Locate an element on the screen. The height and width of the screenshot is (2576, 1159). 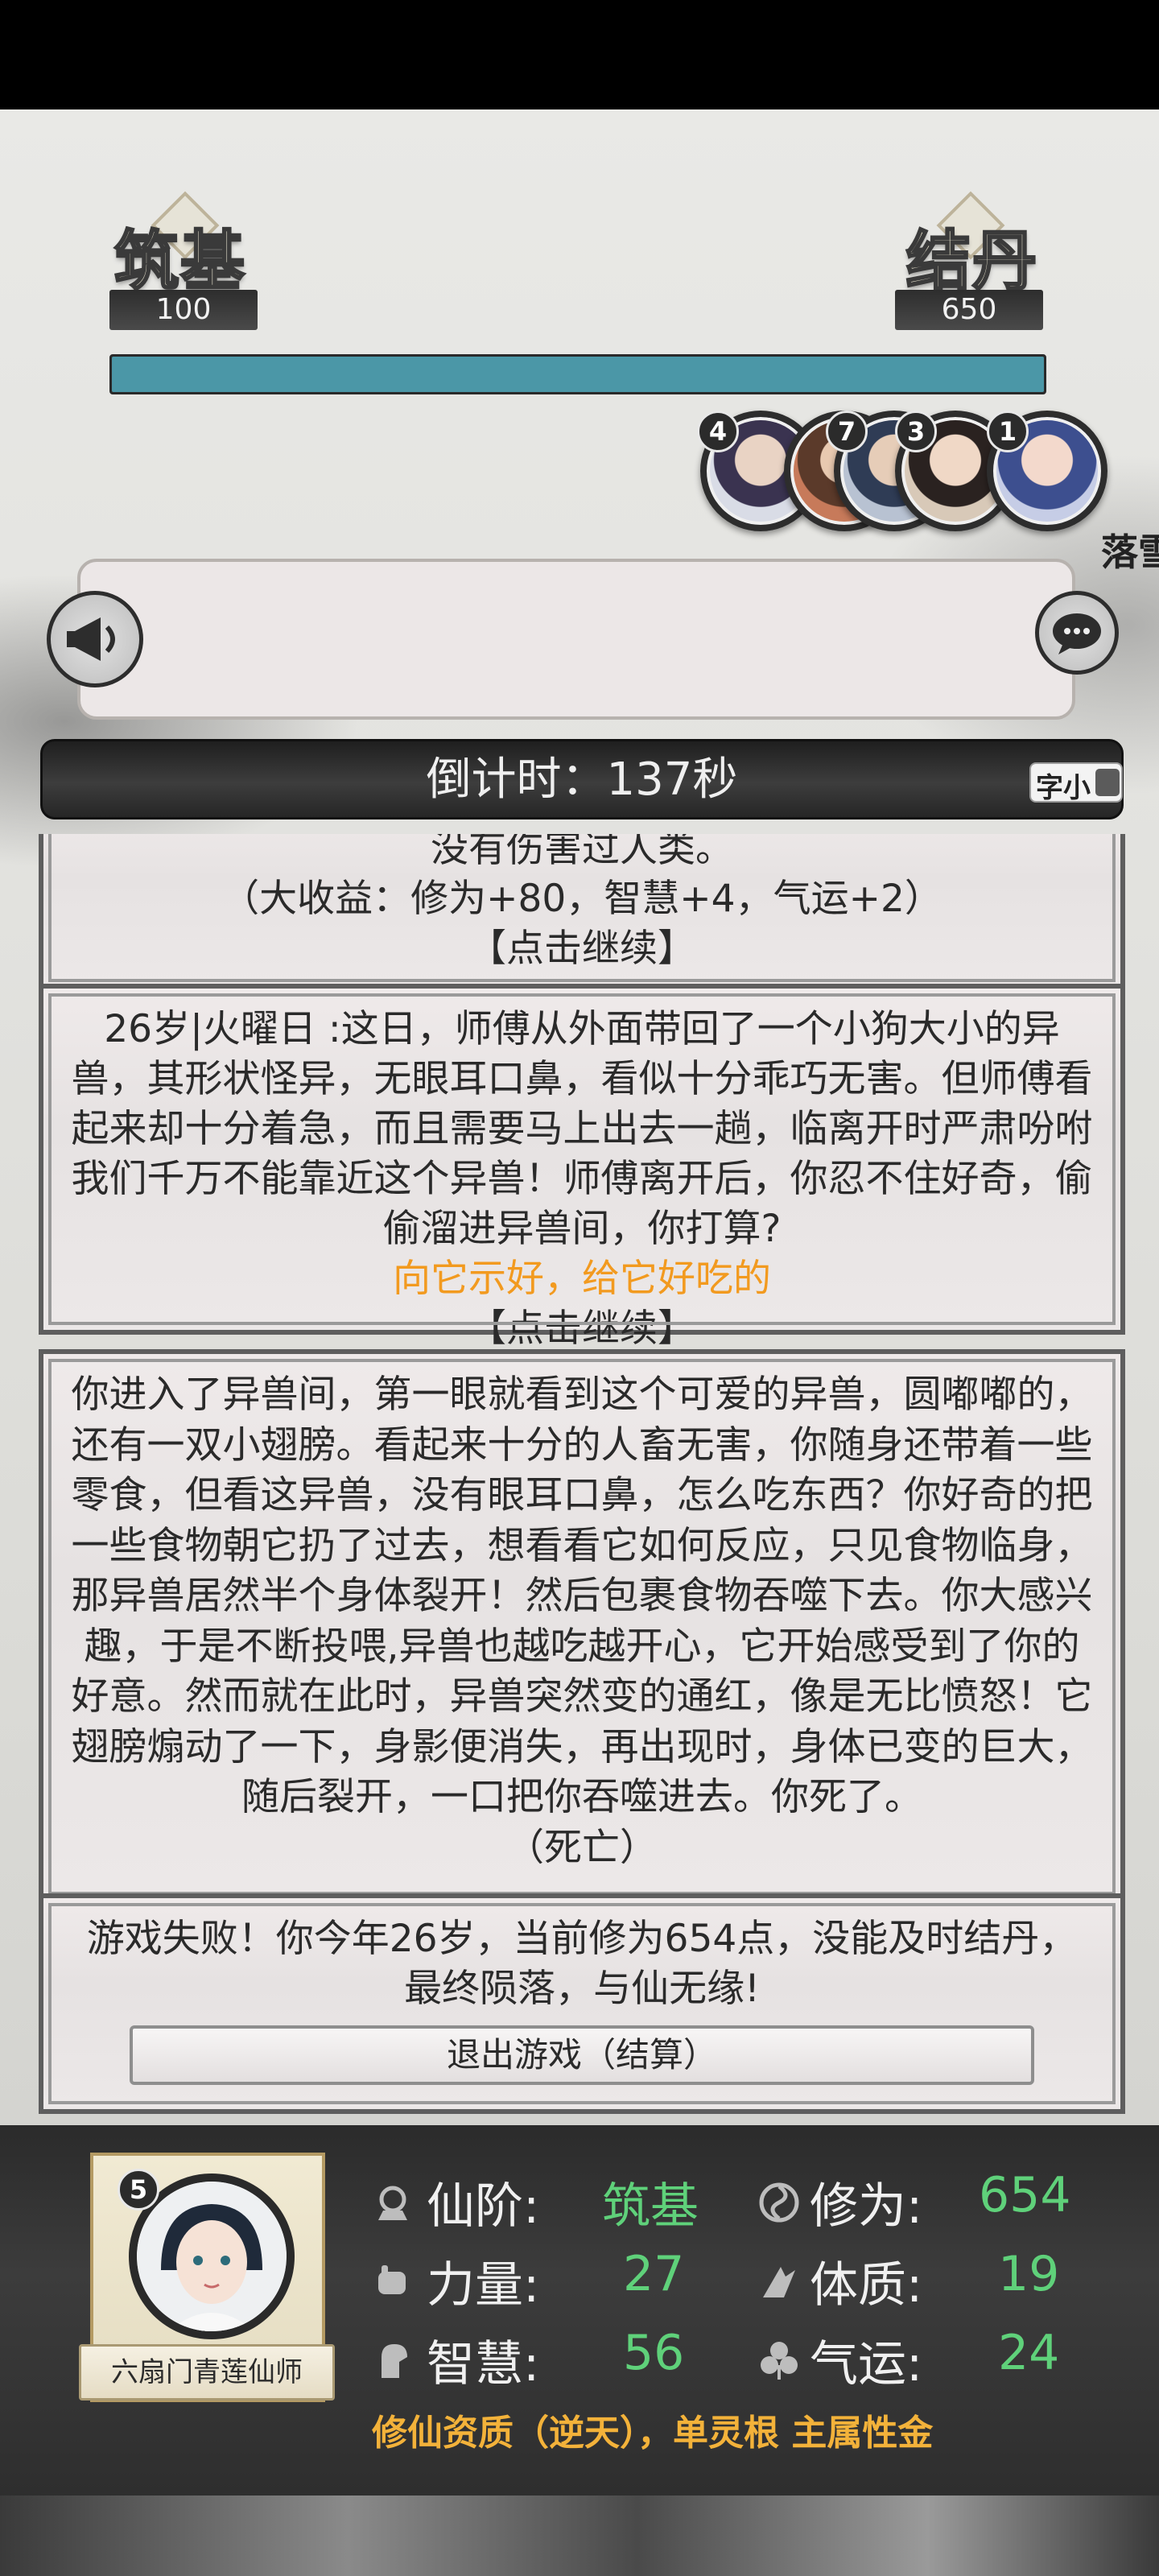
log-card: 没有伤害过人类。 （大收益：修为+80，智慧+4，气运+2） 【点击继续】 is located at coordinates (582, 913).